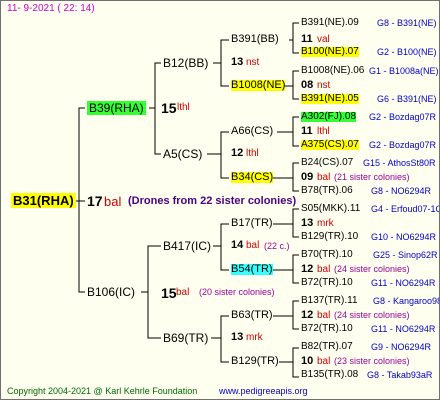 The width and height of the screenshot is (440, 400). What do you see at coordinates (329, 375) in the screenshot?
I see `gen5-name: B135(TR).08` at bounding box center [329, 375].